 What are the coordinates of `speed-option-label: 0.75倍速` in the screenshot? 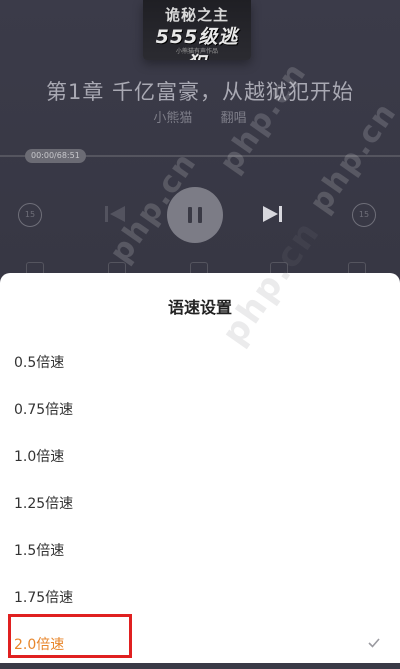 It's located at (44, 410).